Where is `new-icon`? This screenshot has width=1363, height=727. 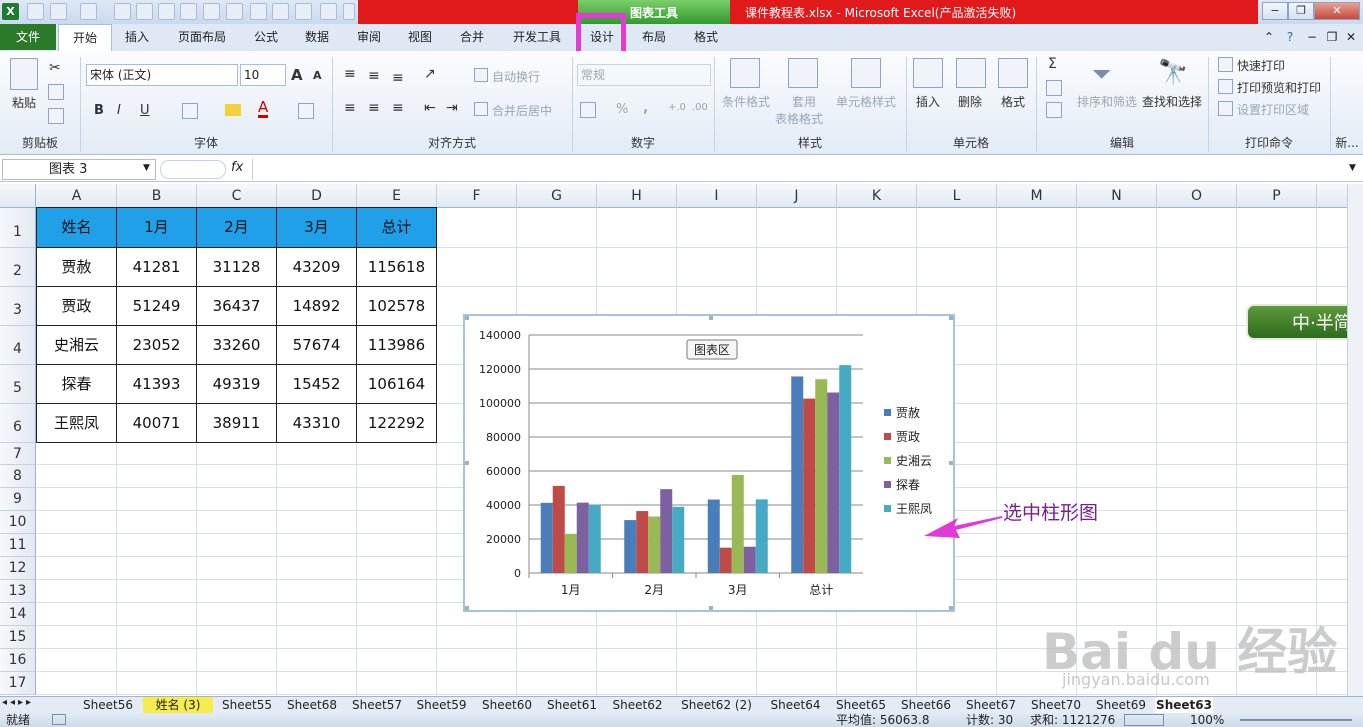 new-icon is located at coordinates (280, 11).